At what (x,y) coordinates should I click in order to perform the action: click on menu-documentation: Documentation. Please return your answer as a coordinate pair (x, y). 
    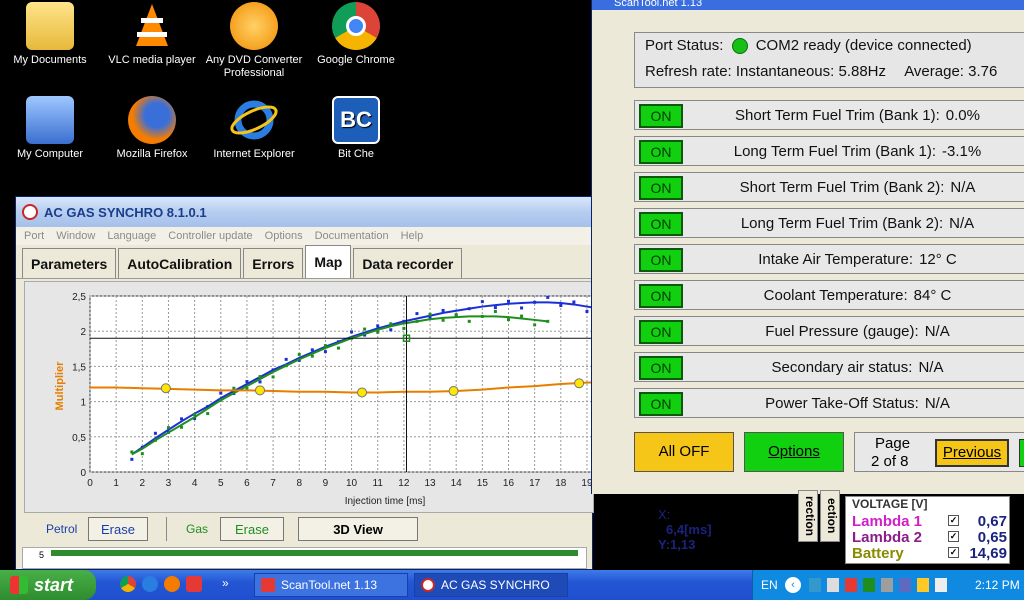
    Looking at the image, I should click on (352, 236).